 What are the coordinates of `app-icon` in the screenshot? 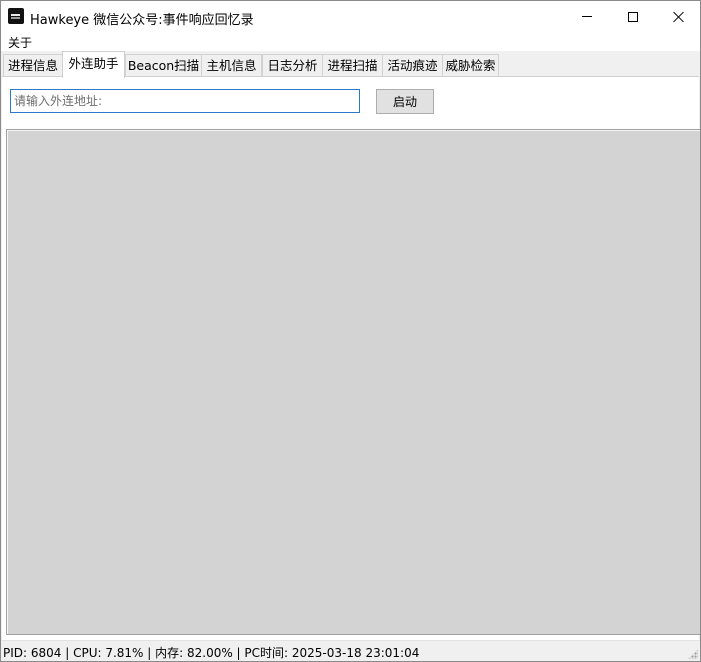 It's located at (16, 16).